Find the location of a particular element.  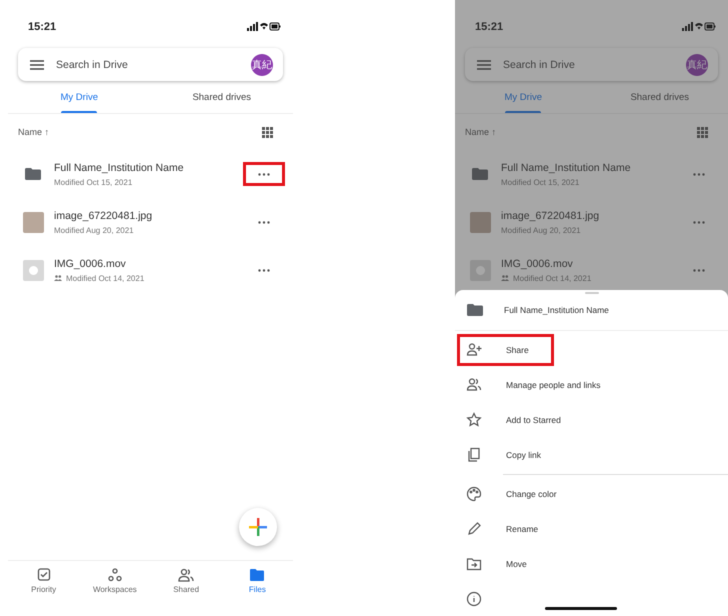

nav-item: Priority is located at coordinates (44, 581).